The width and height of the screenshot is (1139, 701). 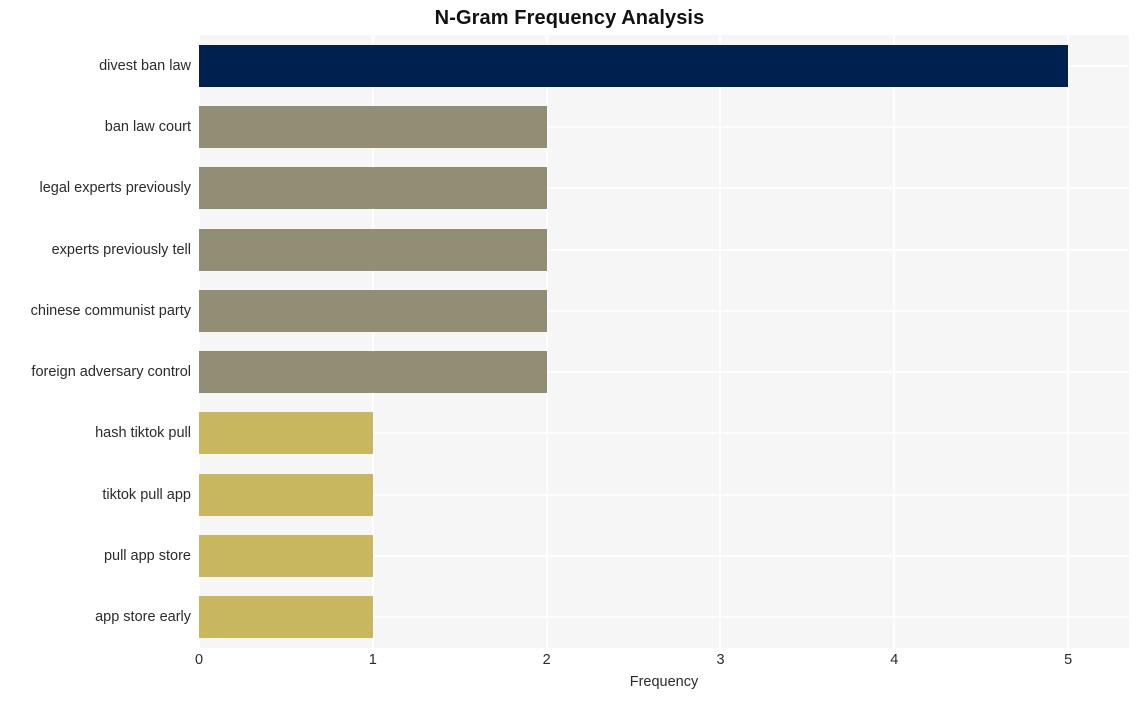 I want to click on x-axis-title: Frequency, so click(x=664, y=682).